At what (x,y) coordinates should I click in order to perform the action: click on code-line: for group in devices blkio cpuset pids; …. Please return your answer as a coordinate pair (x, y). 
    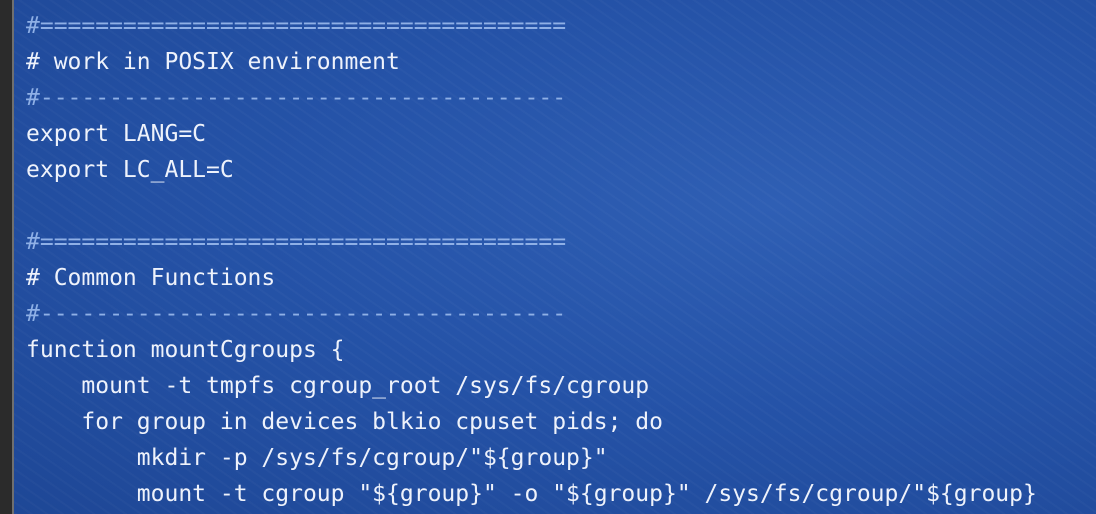
    Looking at the image, I should click on (344, 422).